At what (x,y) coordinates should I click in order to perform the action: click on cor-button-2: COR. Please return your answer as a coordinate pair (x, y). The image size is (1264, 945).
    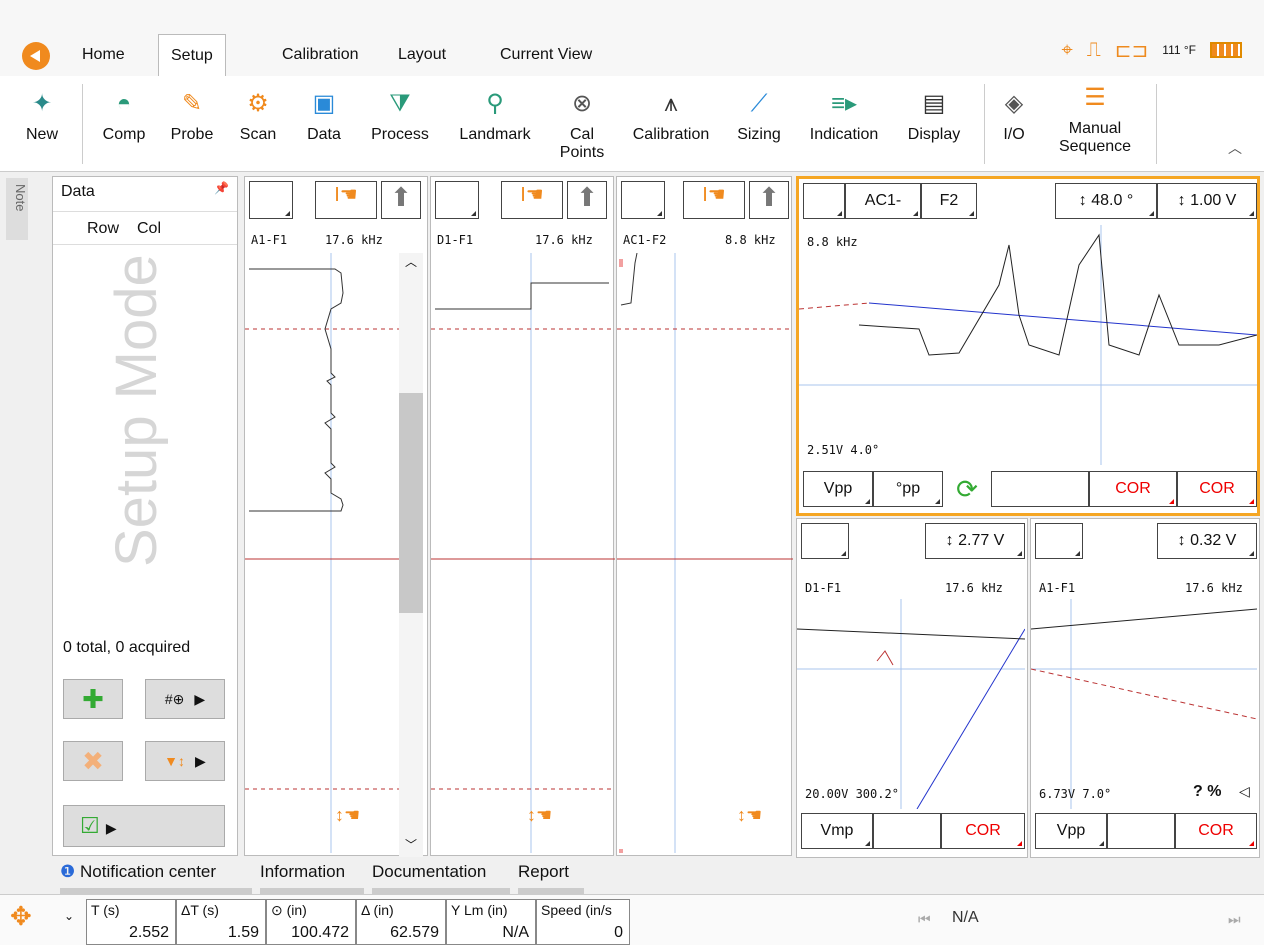
    Looking at the image, I should click on (1217, 489).